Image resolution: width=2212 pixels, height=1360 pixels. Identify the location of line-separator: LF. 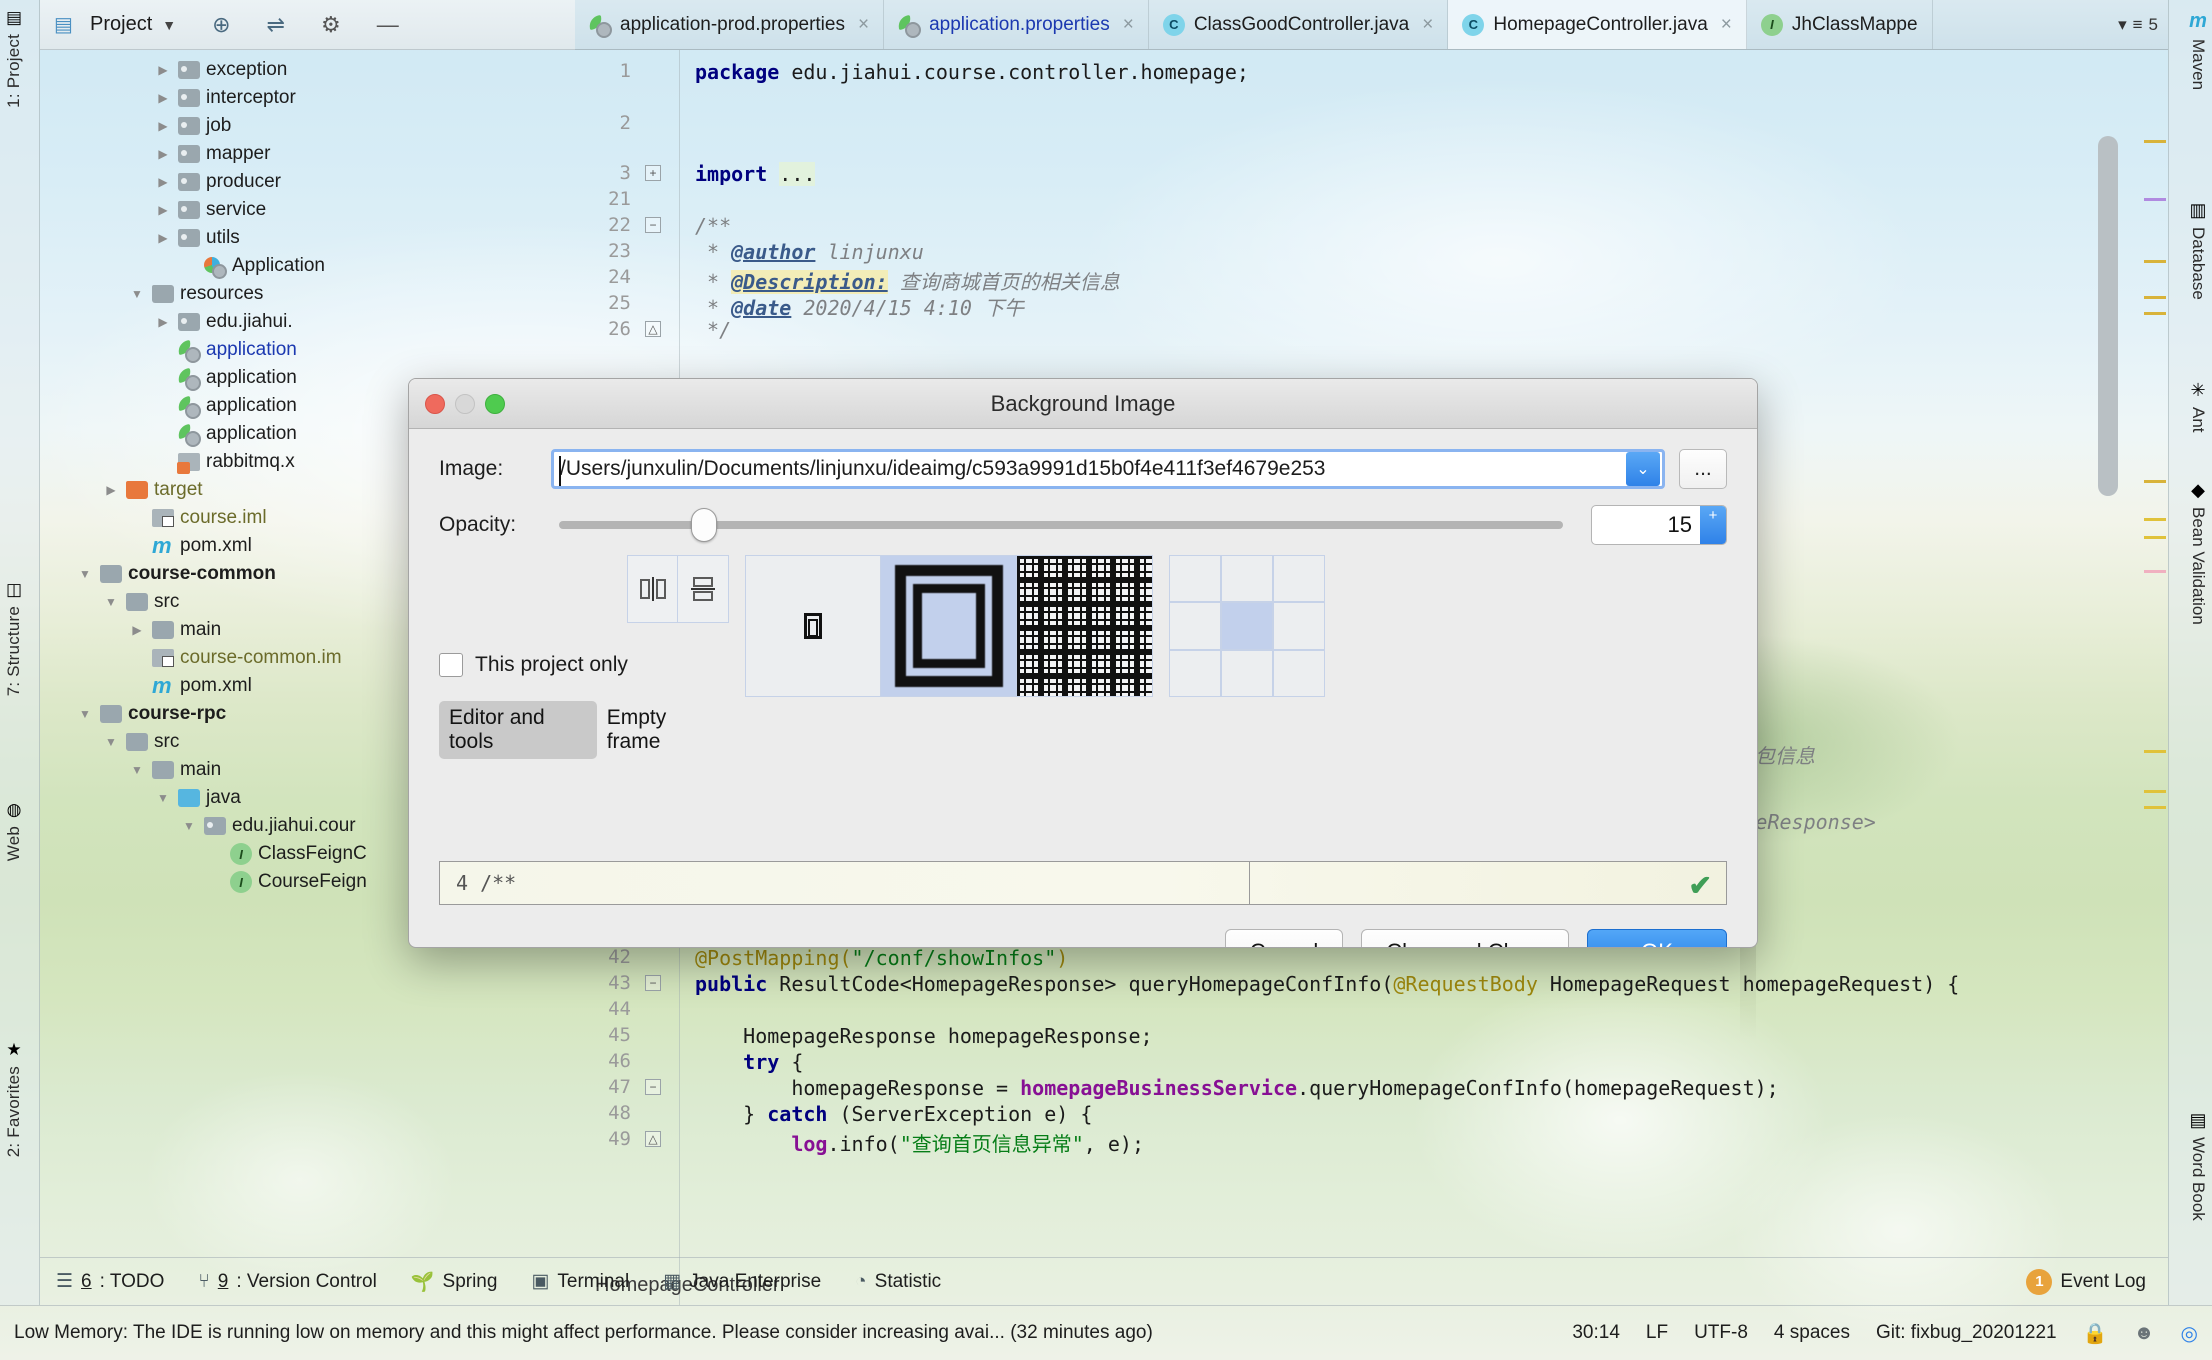
(1657, 1333).